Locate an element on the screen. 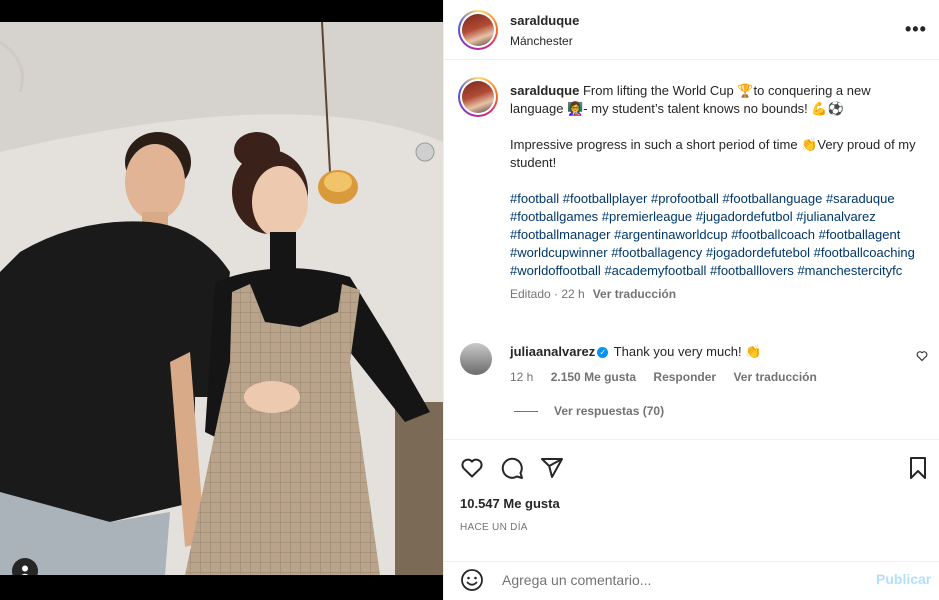 This screenshot has width=939, height=600. author-username: saralduque is located at coordinates (544, 20).